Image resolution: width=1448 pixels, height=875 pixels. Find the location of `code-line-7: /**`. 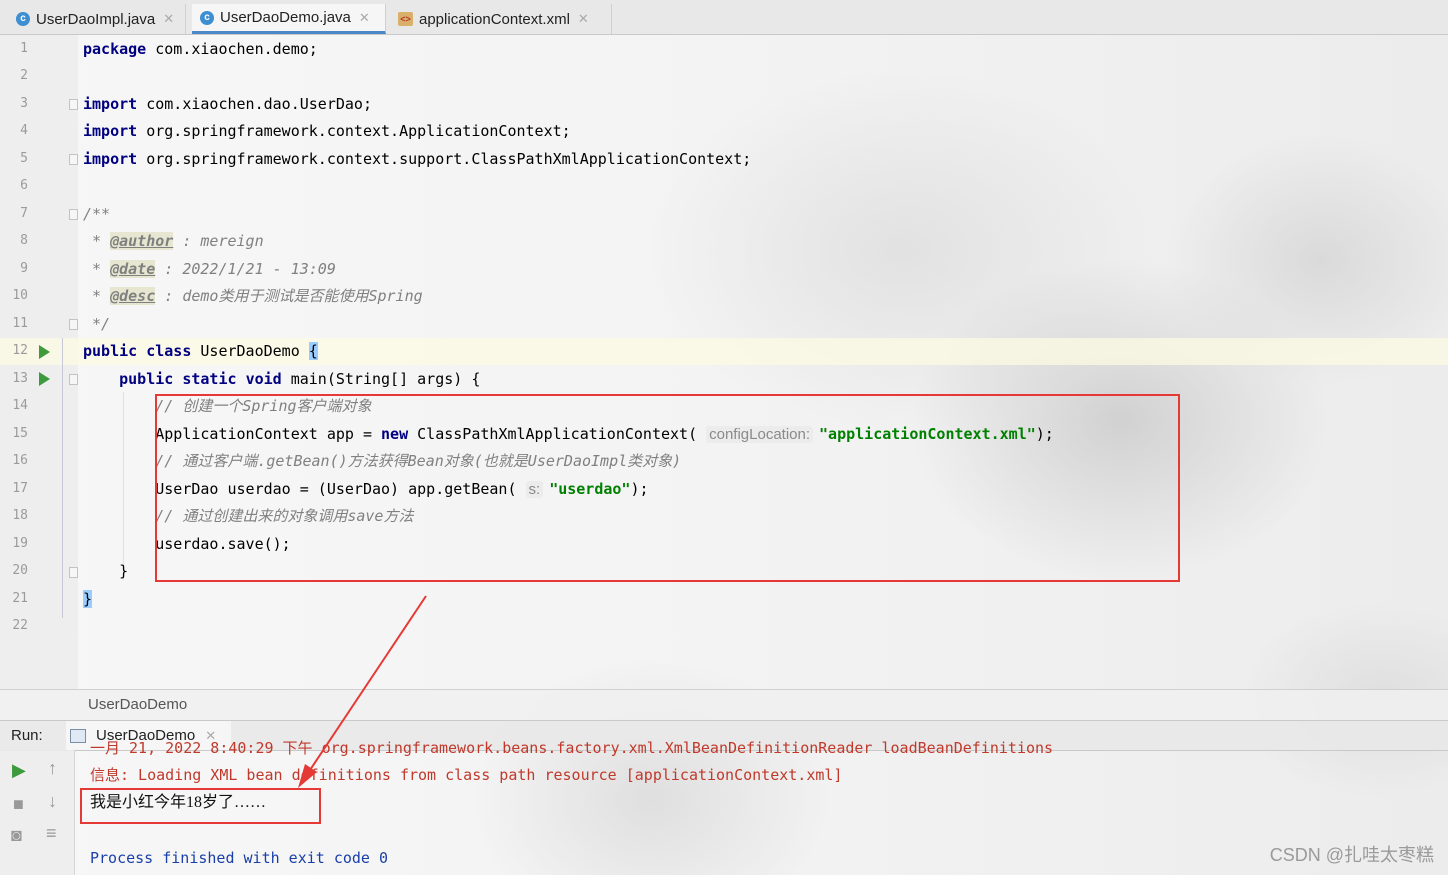

code-line-7: /** is located at coordinates (96, 214).